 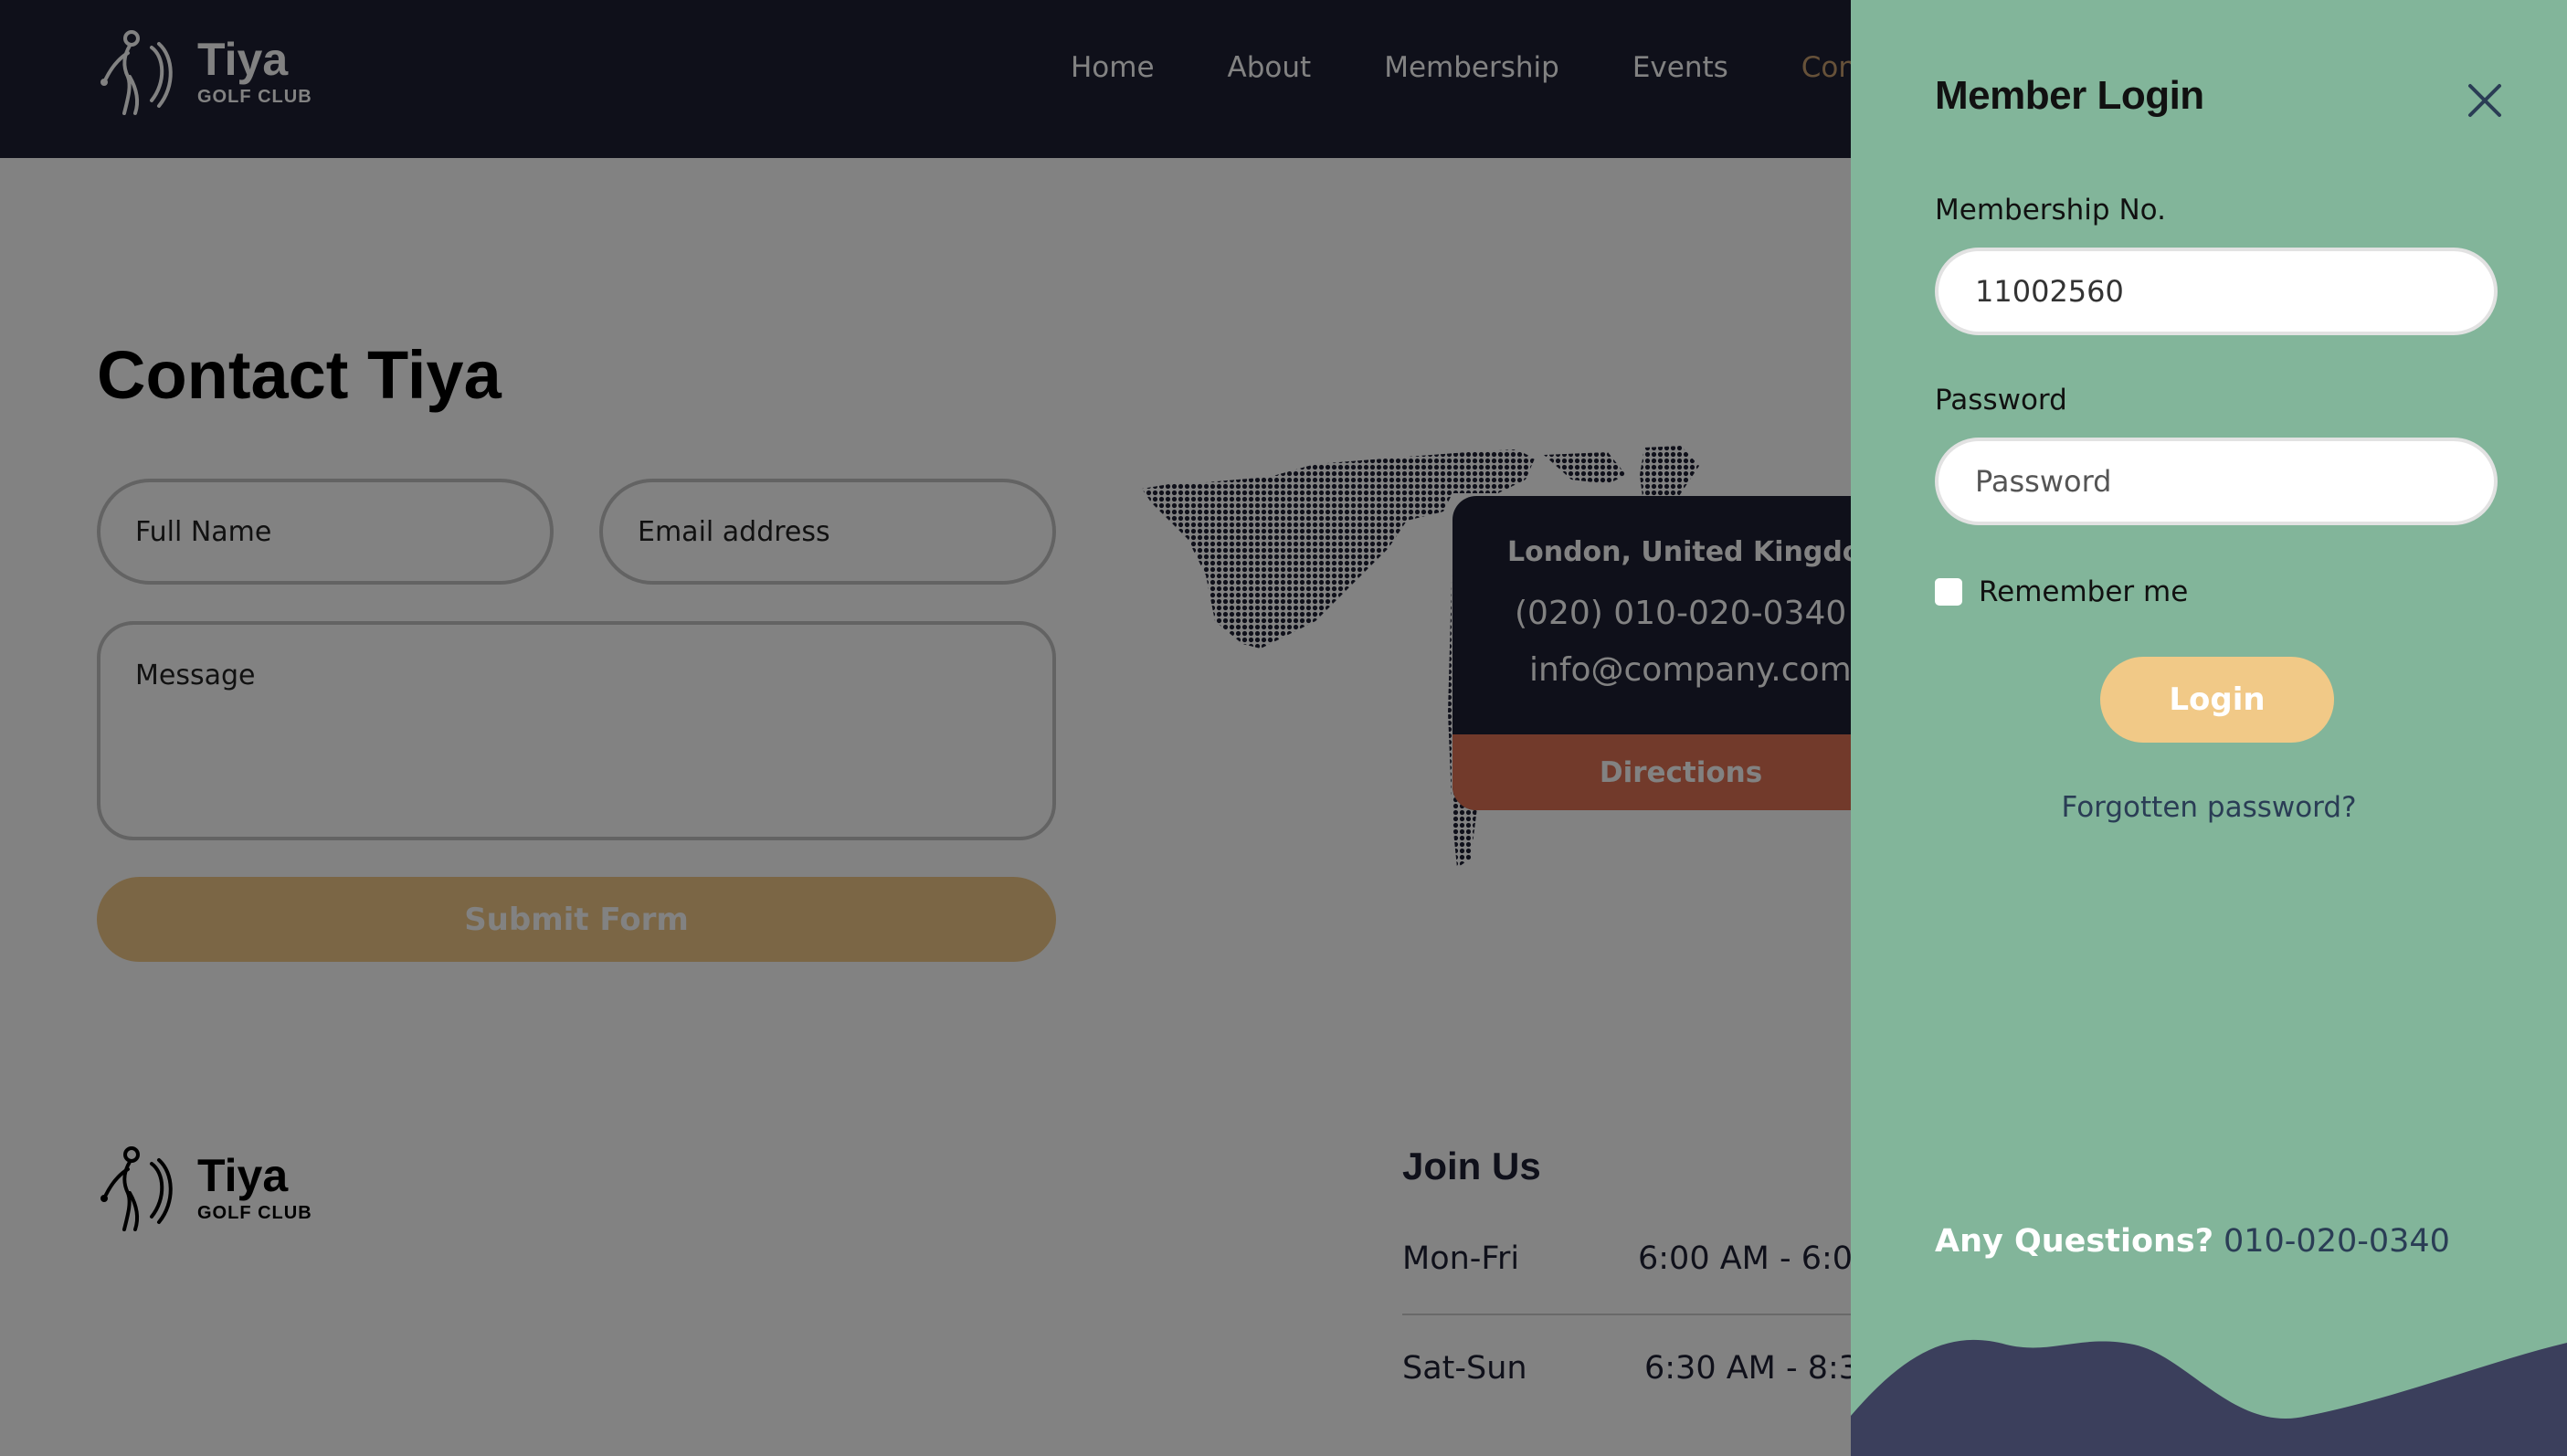 What do you see at coordinates (2070, 95) in the screenshot?
I see `panel-title: Member Login` at bounding box center [2070, 95].